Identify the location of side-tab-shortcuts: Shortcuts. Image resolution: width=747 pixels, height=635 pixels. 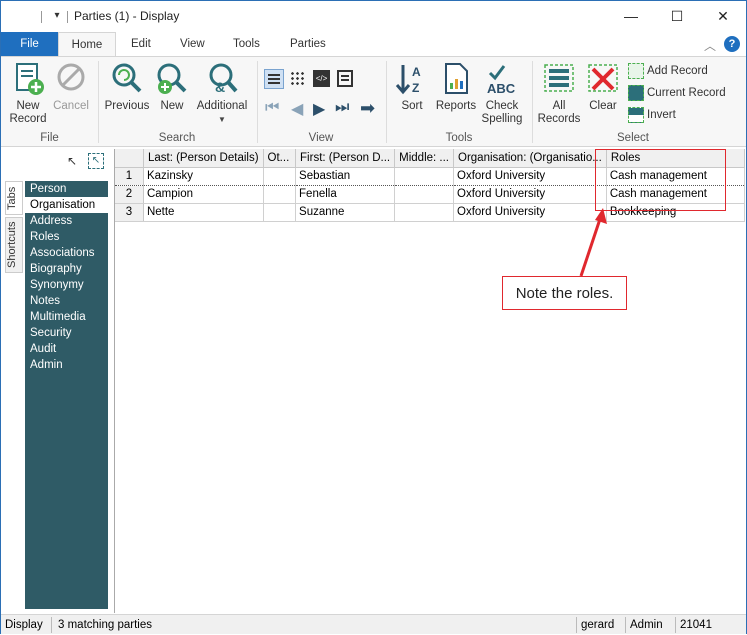
(14, 245).